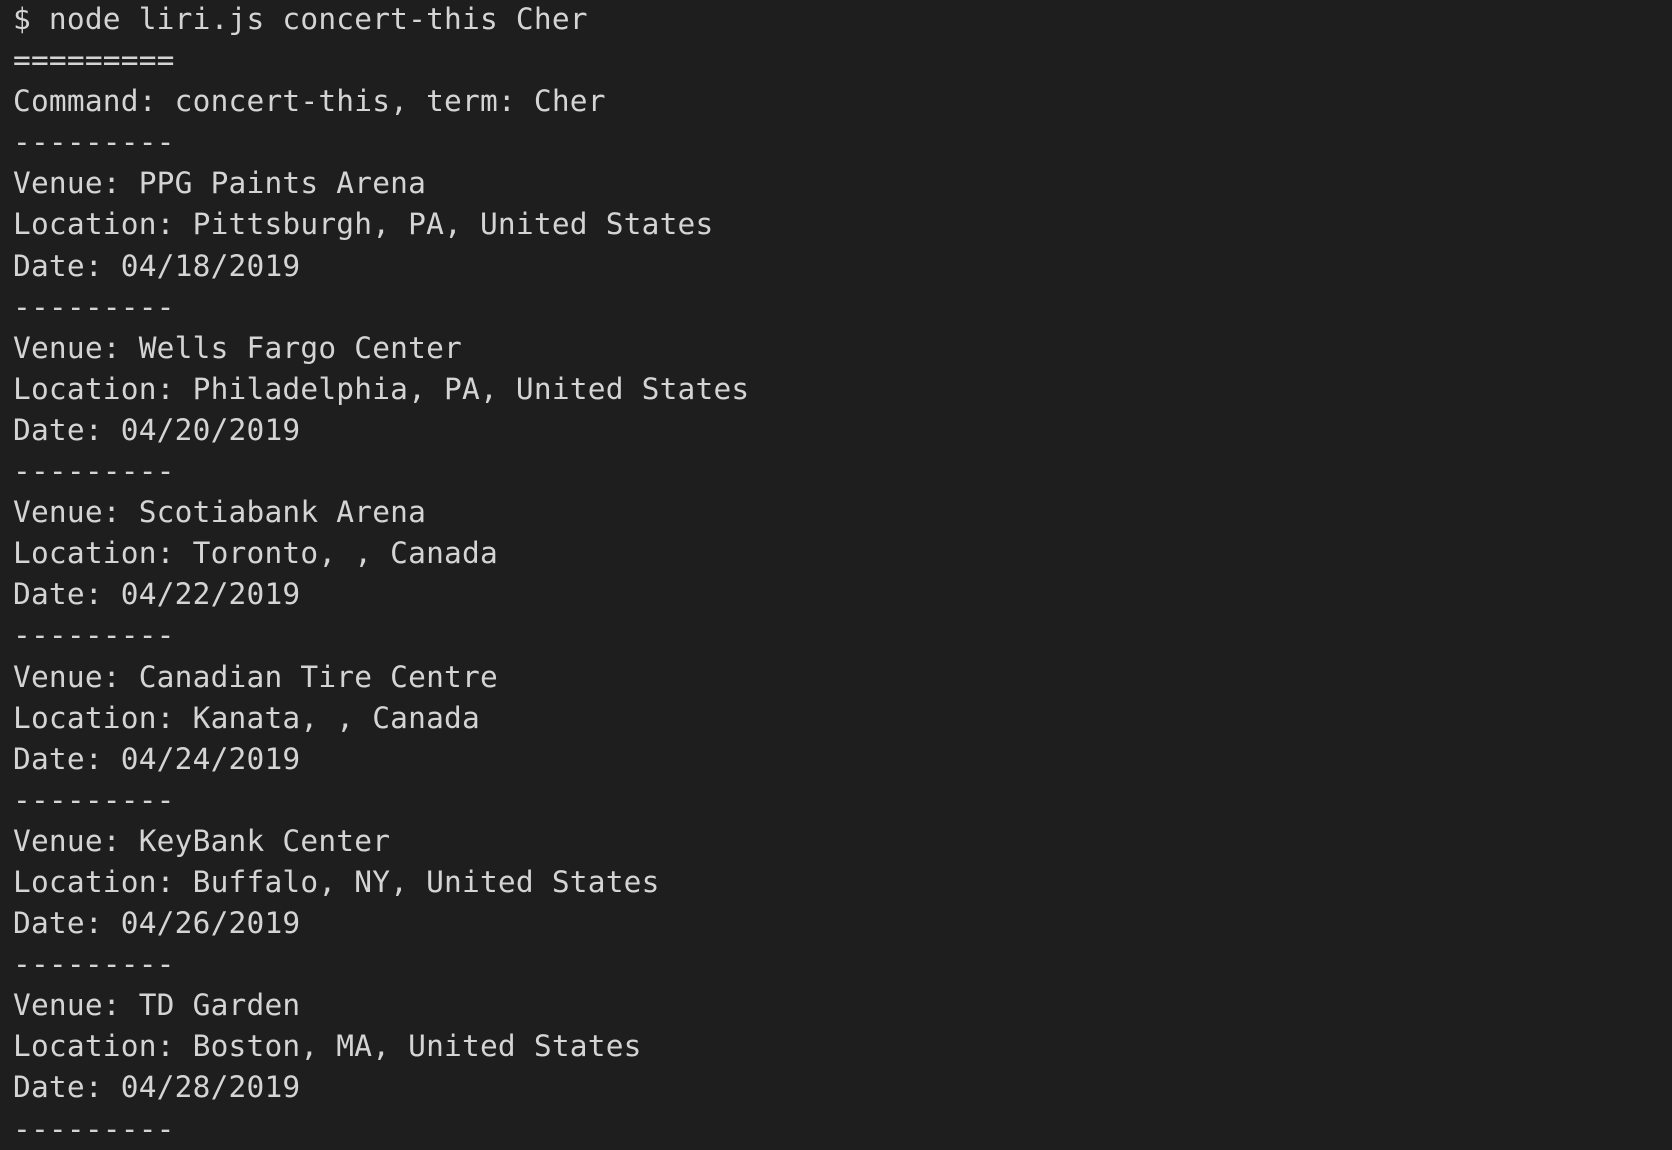  Describe the element at coordinates (202, 840) in the screenshot. I see `event-venue: Venue: KeyBank Center` at that location.